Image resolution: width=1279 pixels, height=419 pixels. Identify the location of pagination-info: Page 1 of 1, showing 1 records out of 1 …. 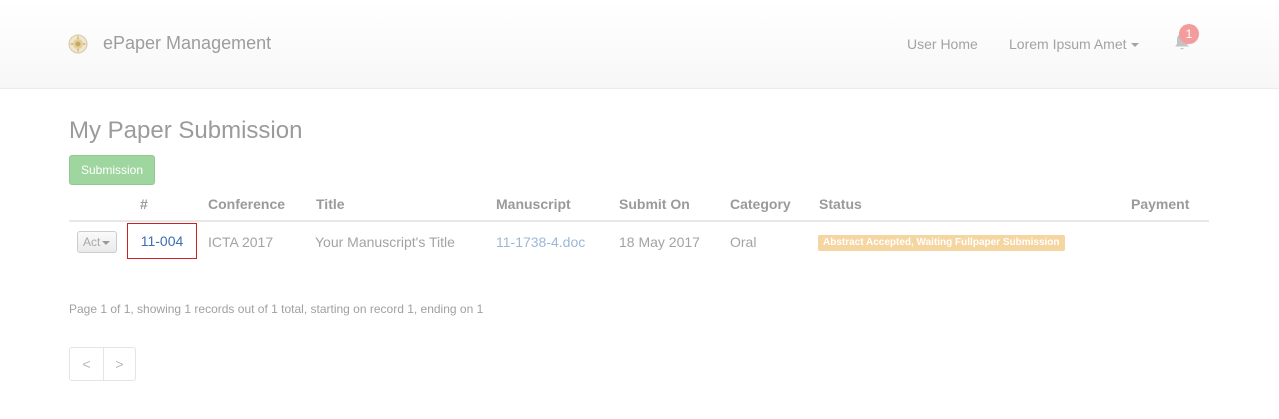
(276, 309).